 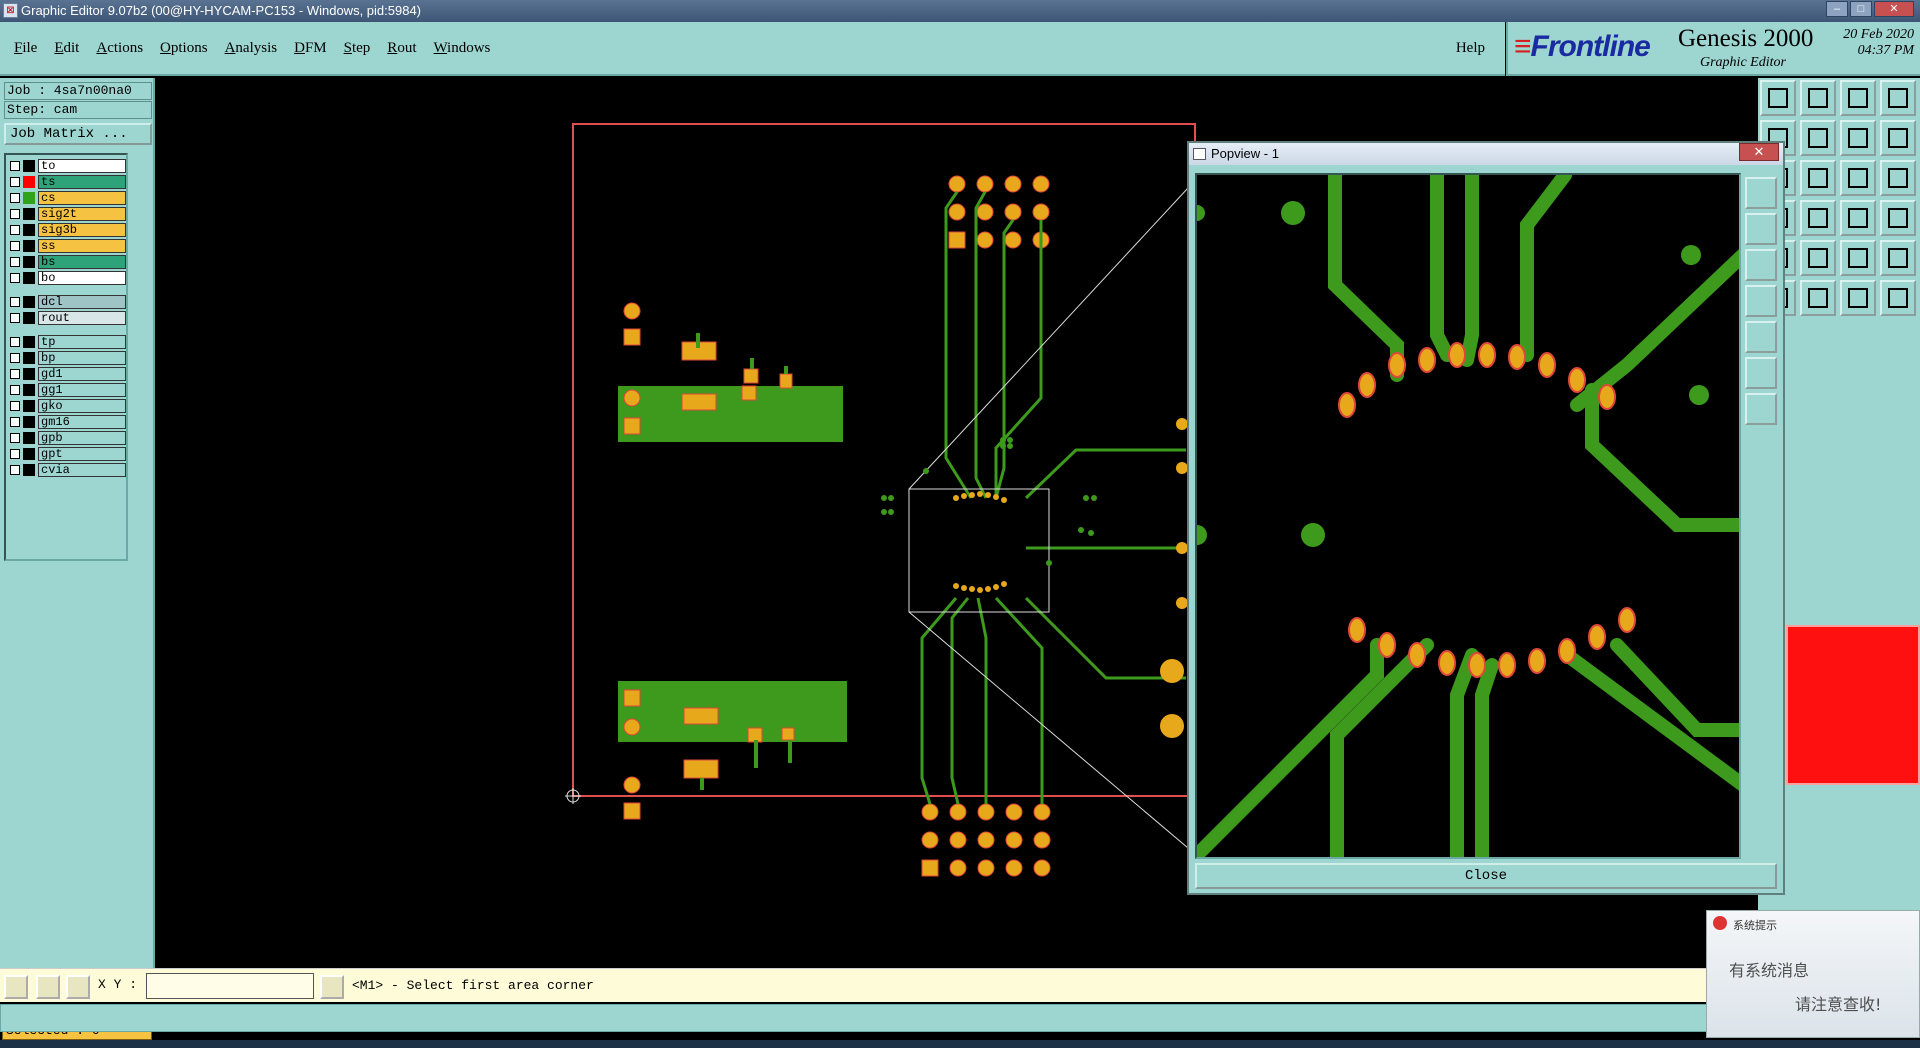 What do you see at coordinates (68, 246) in the screenshot?
I see `layer-row-ss: ss` at bounding box center [68, 246].